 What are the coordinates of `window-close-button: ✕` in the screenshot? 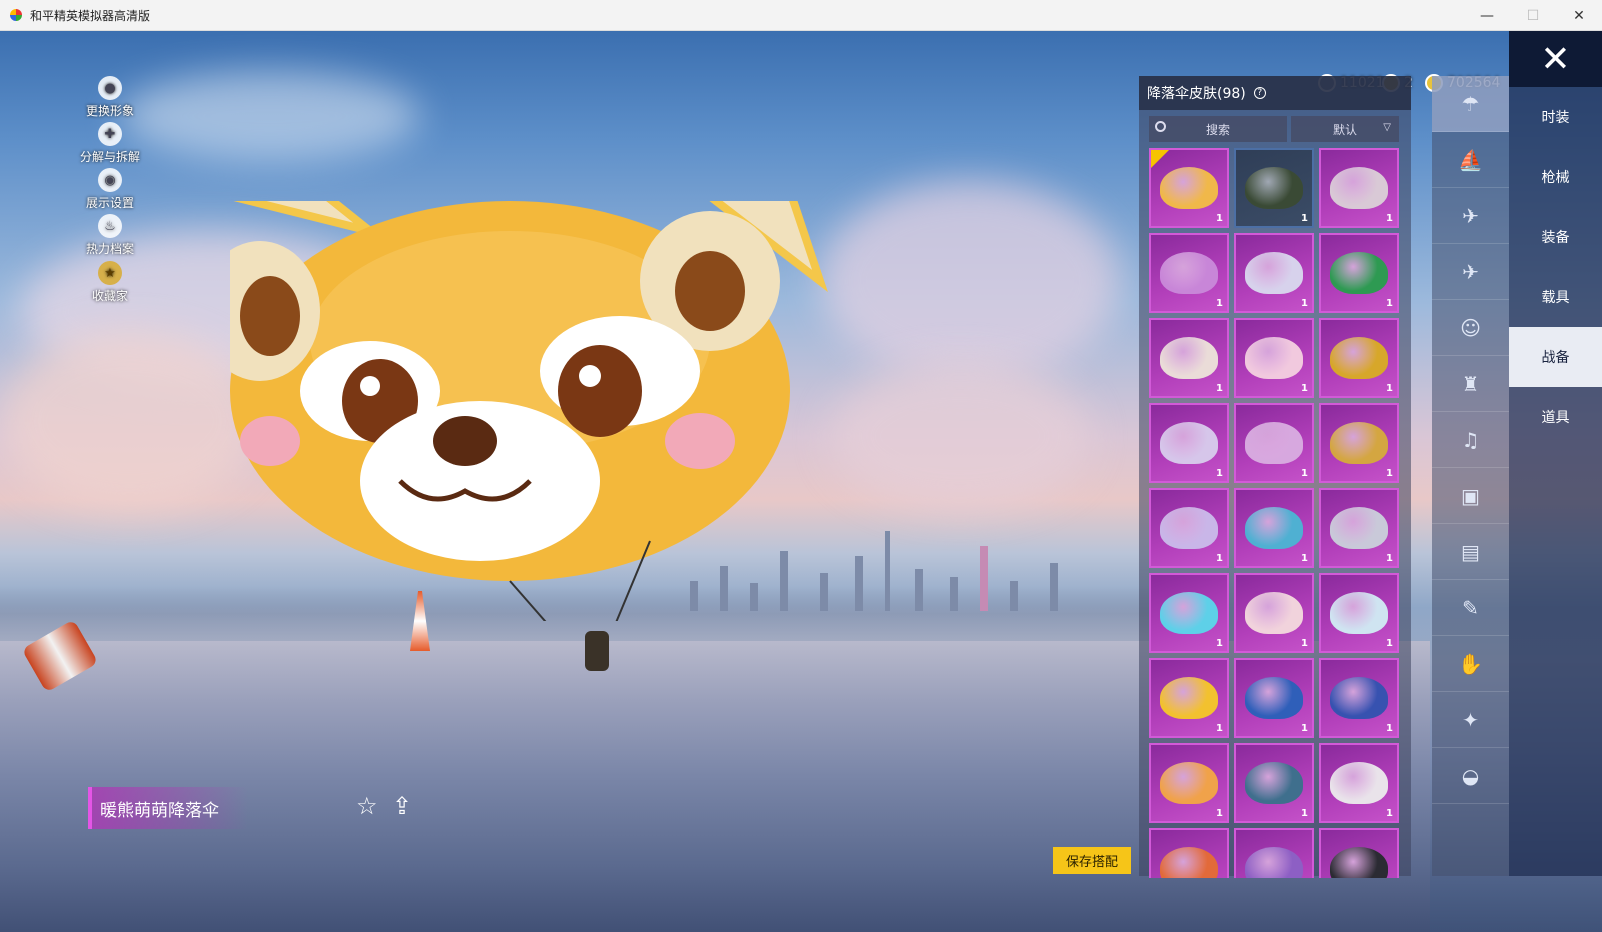 It's located at (1579, 15).